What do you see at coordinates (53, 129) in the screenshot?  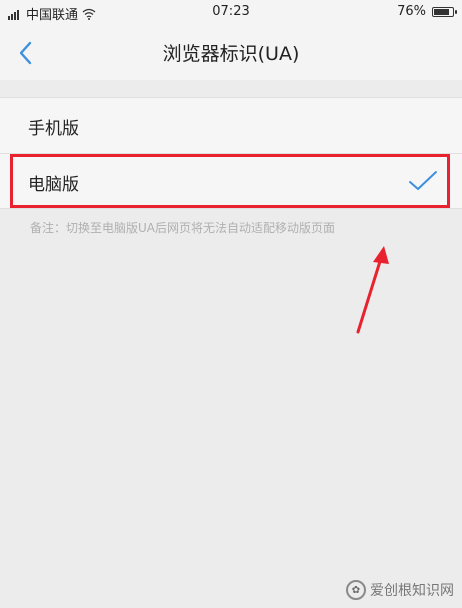 I see `option-label: 手机版` at bounding box center [53, 129].